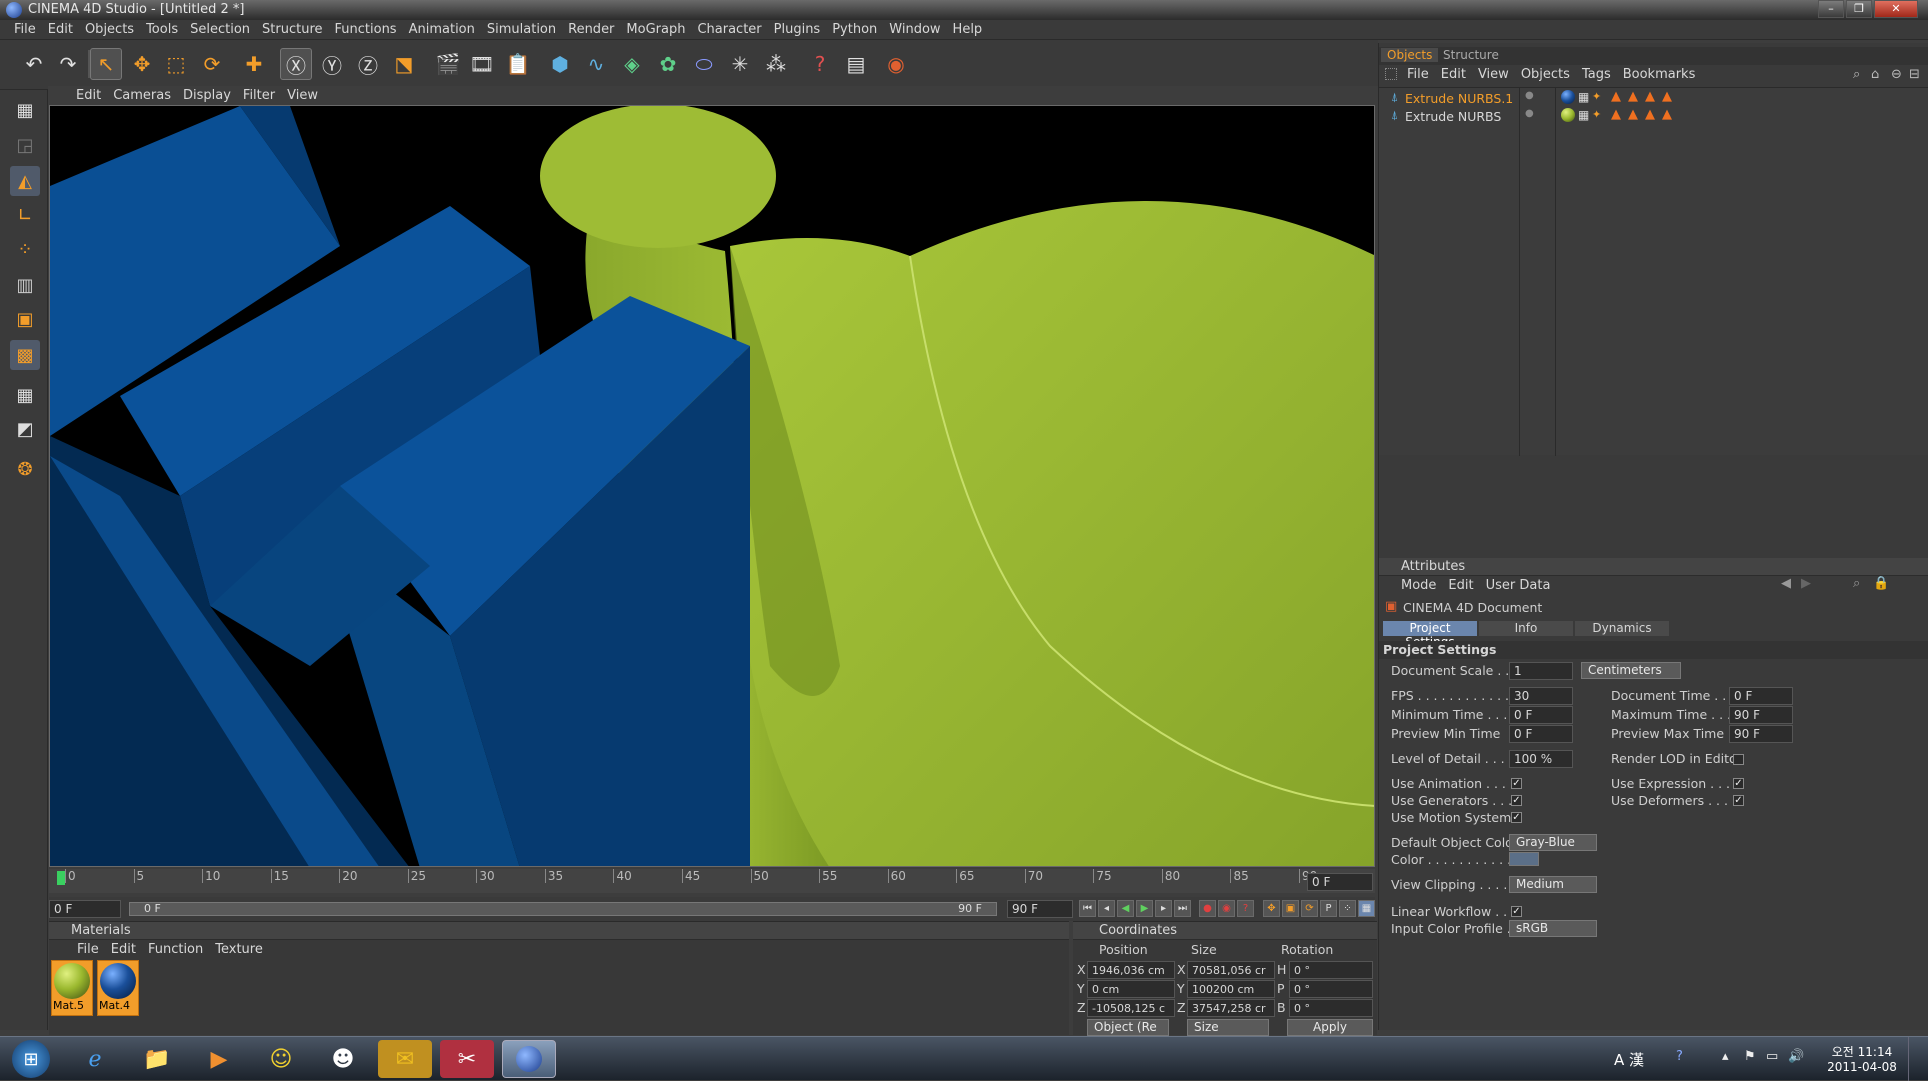 The width and height of the screenshot is (1928, 1081). I want to click on go-to-end-icon: ⏭, so click(1182, 908).